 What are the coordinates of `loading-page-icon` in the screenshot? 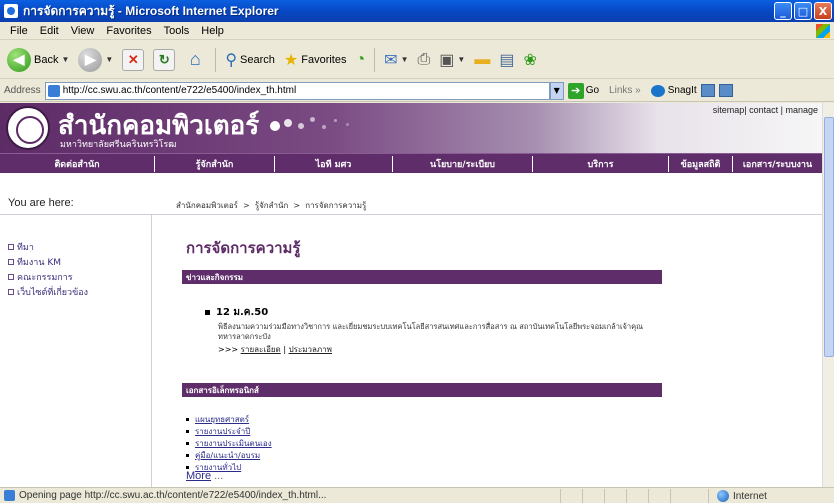 It's located at (9, 495).